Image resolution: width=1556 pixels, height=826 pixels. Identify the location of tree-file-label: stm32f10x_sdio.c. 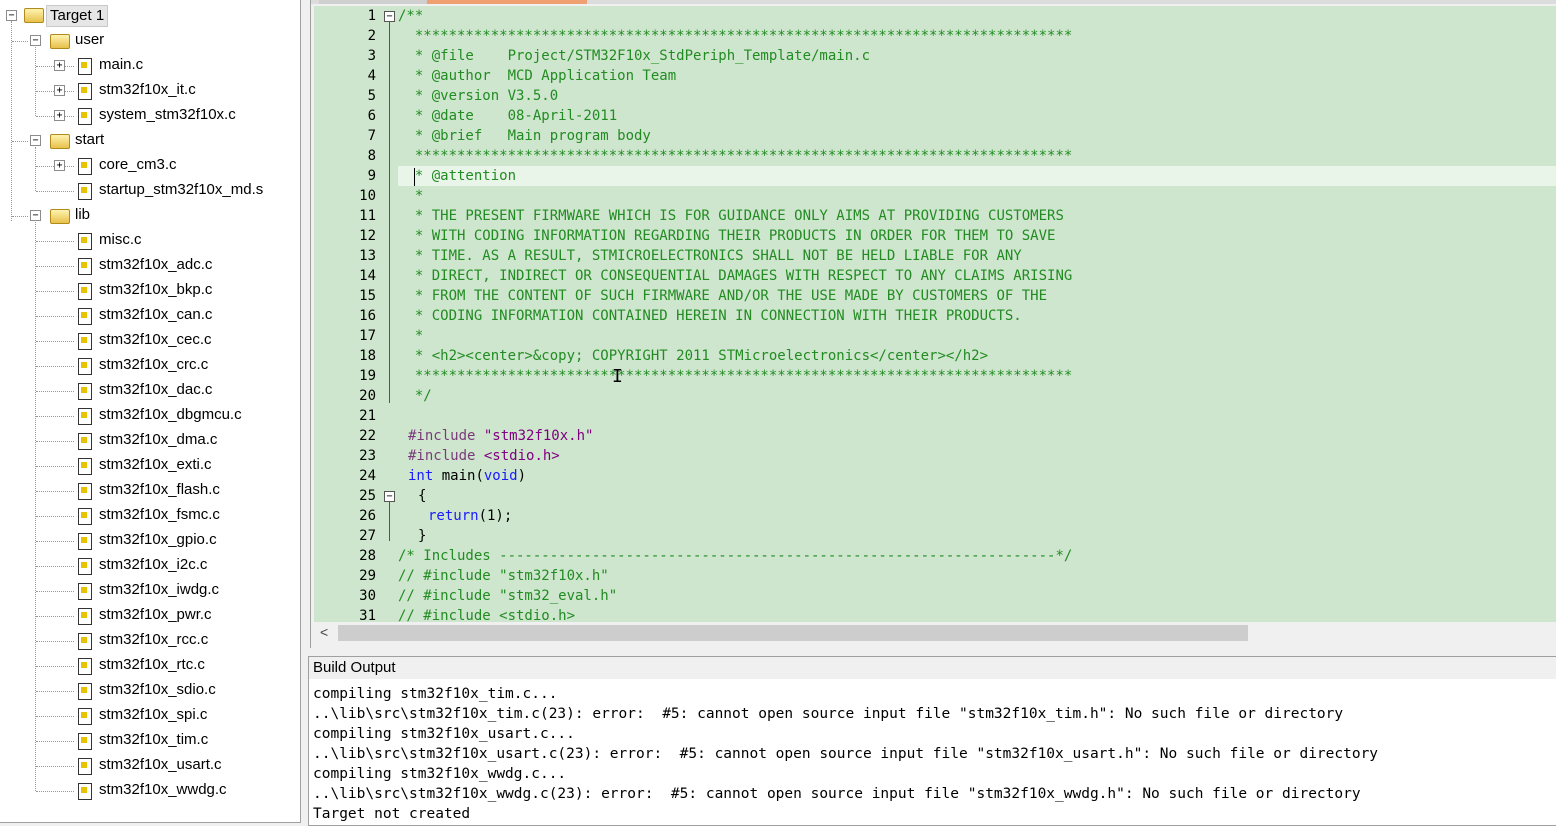
(157, 690).